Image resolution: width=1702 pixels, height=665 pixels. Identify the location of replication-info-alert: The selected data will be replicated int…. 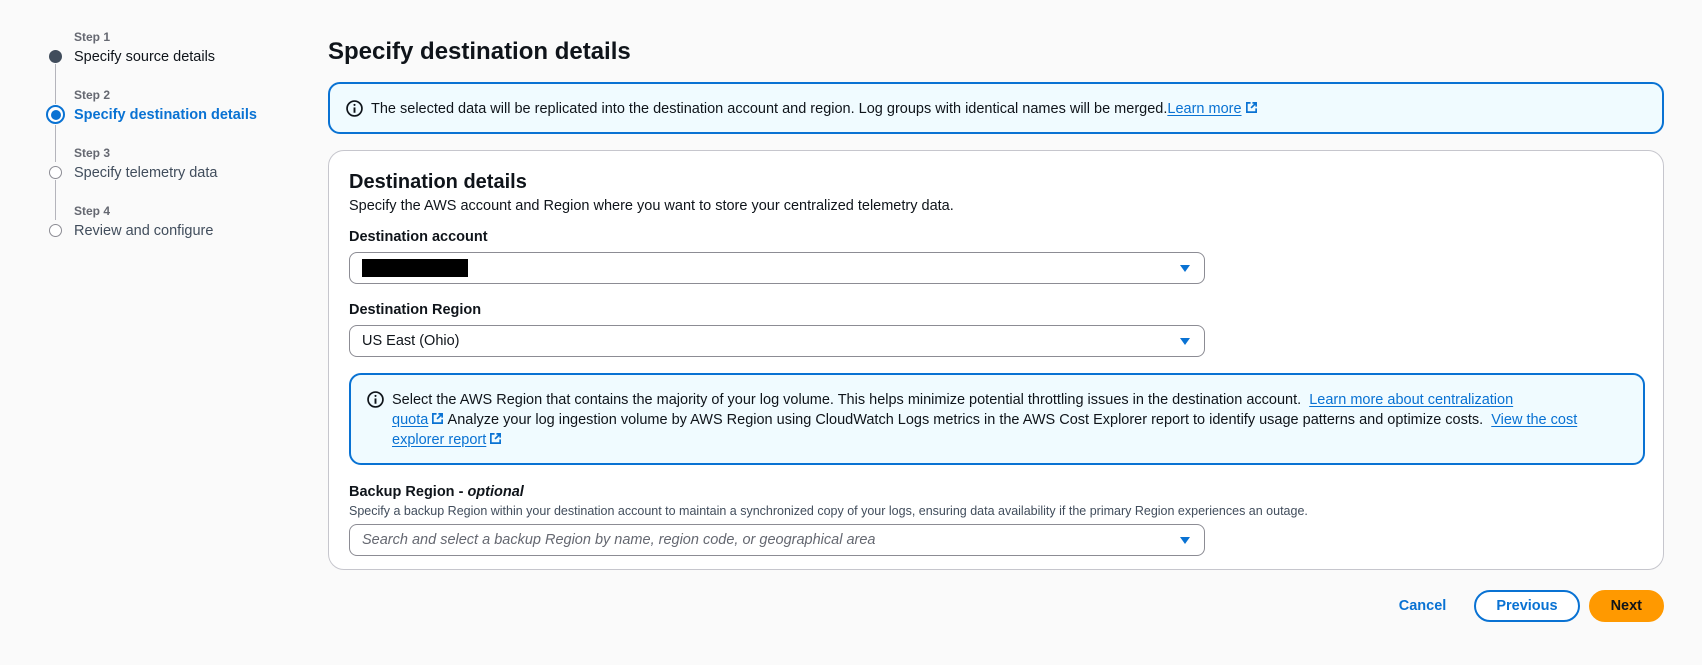
(996, 108).